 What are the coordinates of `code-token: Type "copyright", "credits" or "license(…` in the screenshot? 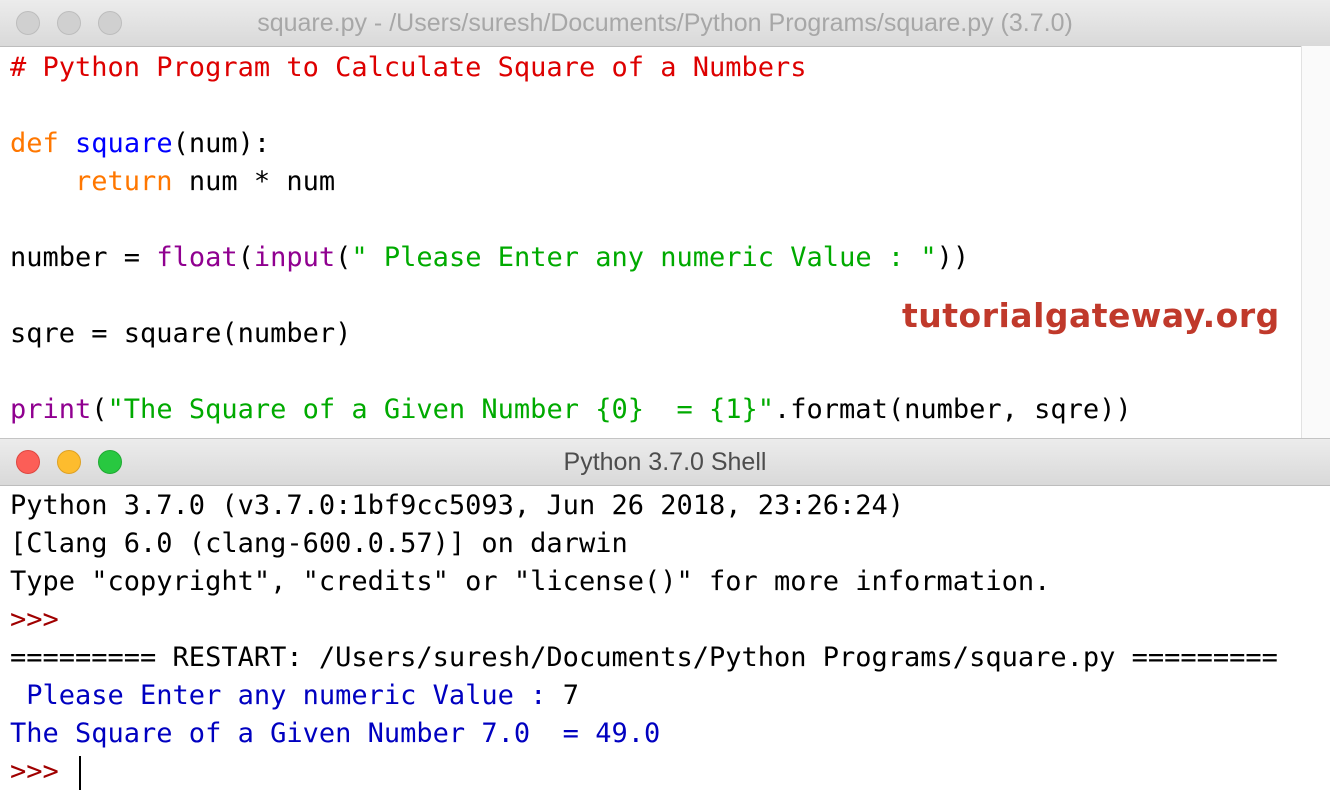 It's located at (530, 581).